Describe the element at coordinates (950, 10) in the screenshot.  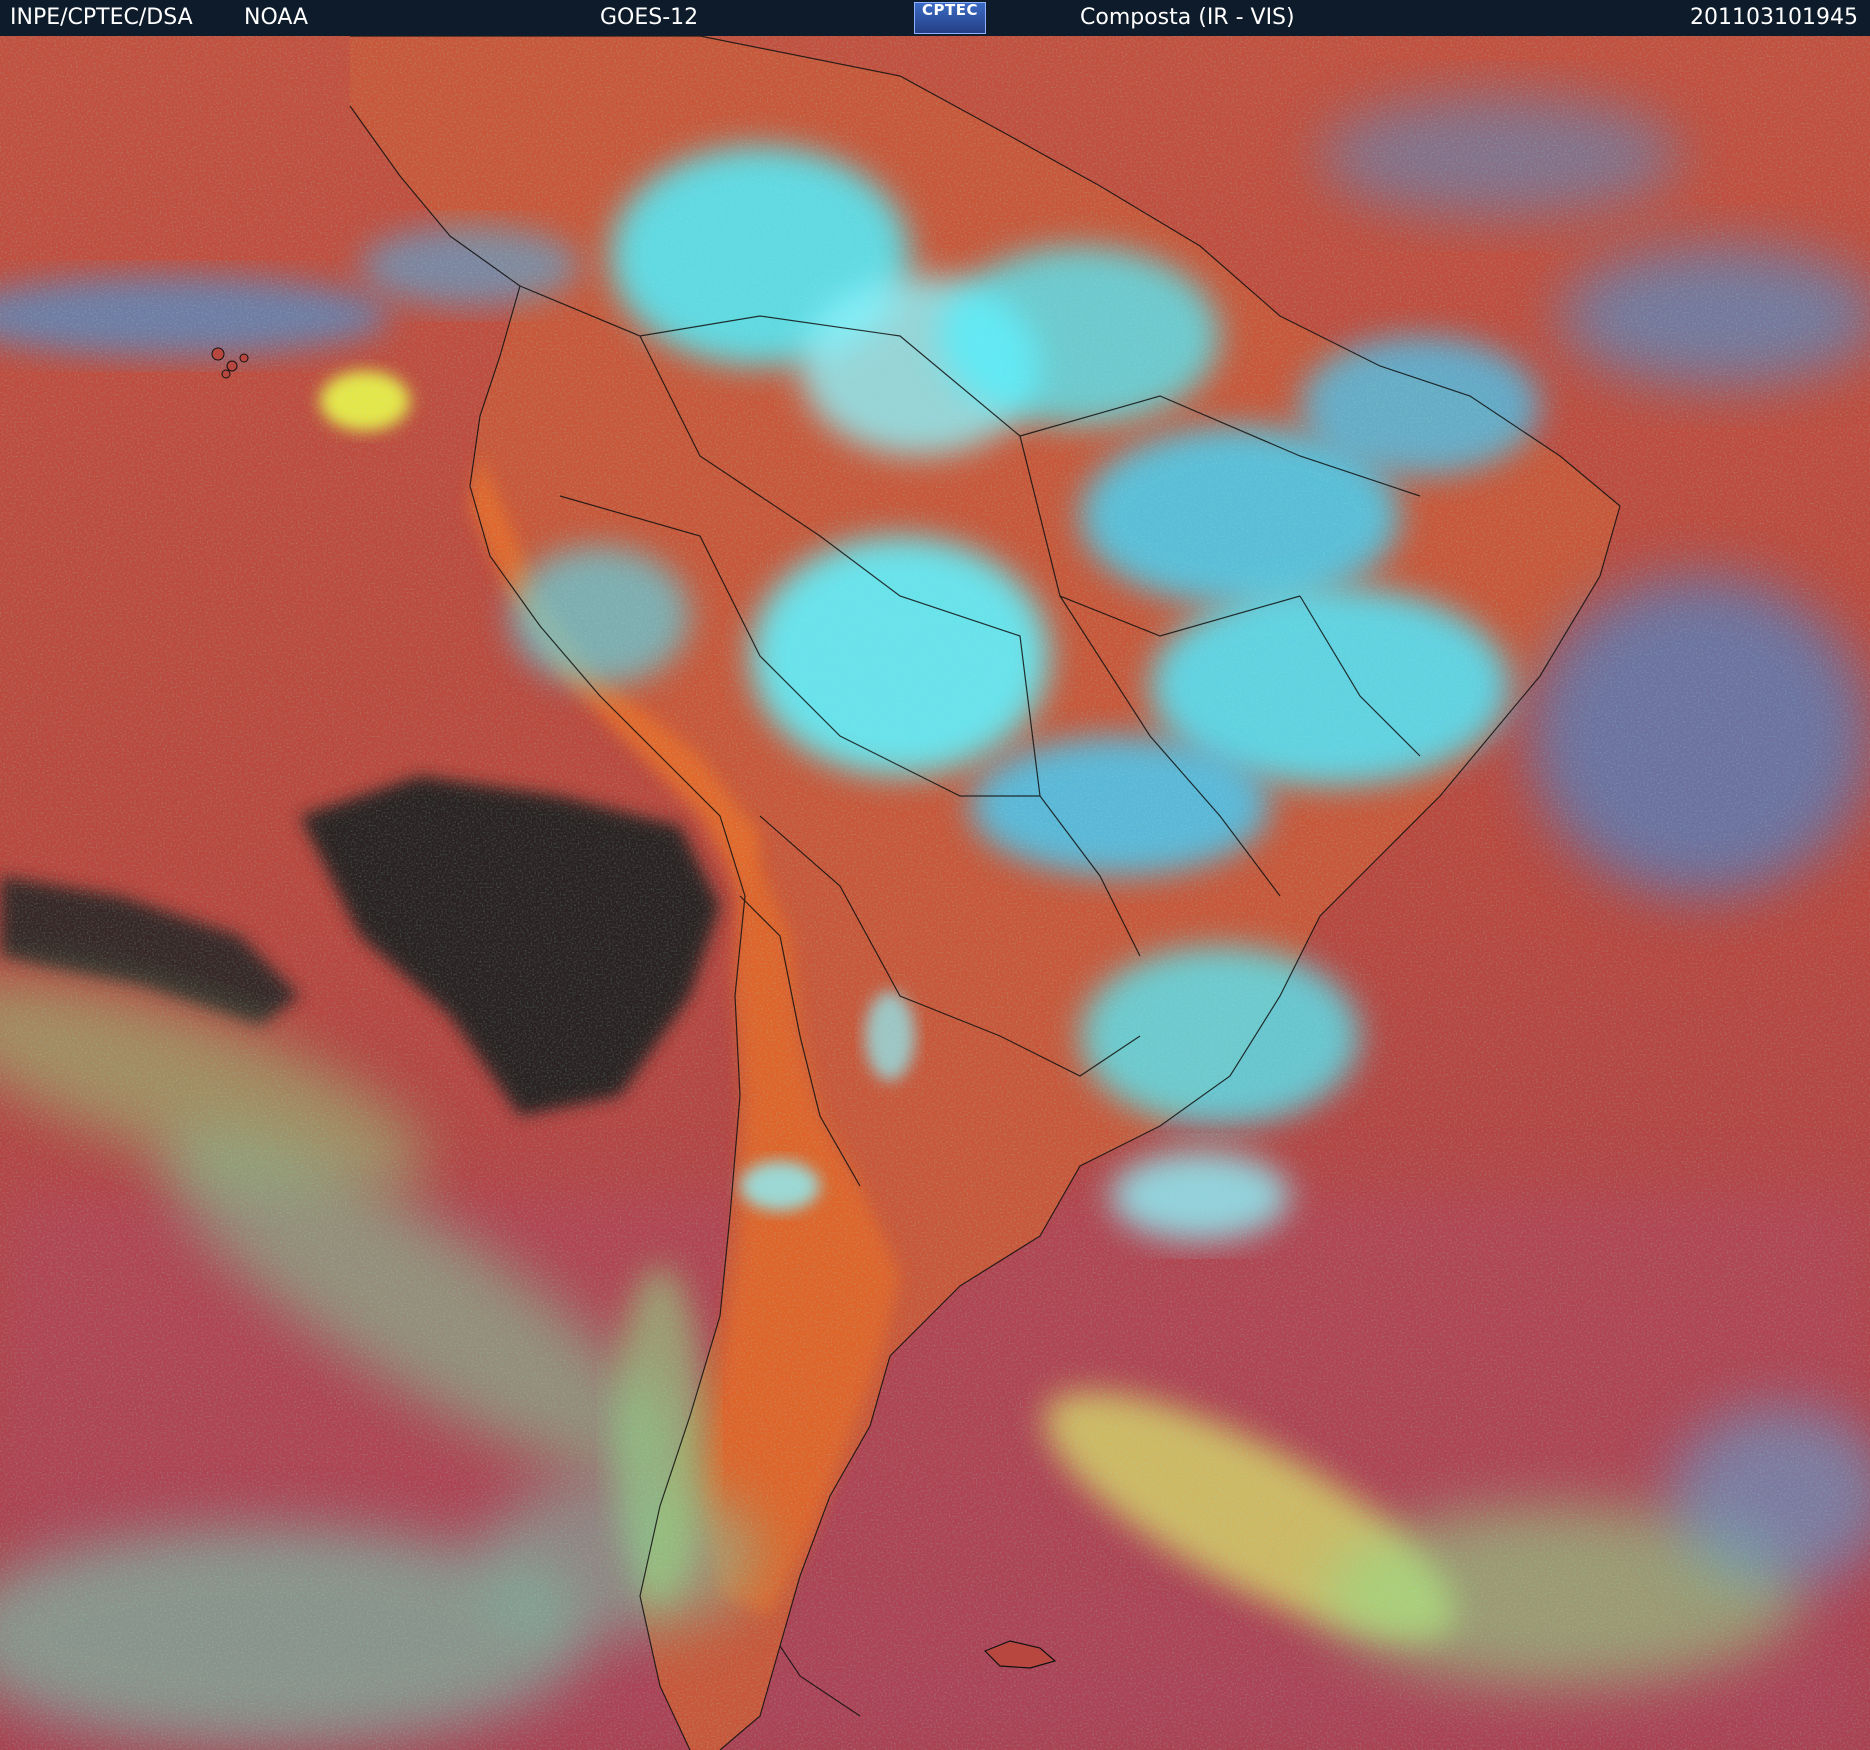
I see `cptec-logo-text: CPTEC` at that location.